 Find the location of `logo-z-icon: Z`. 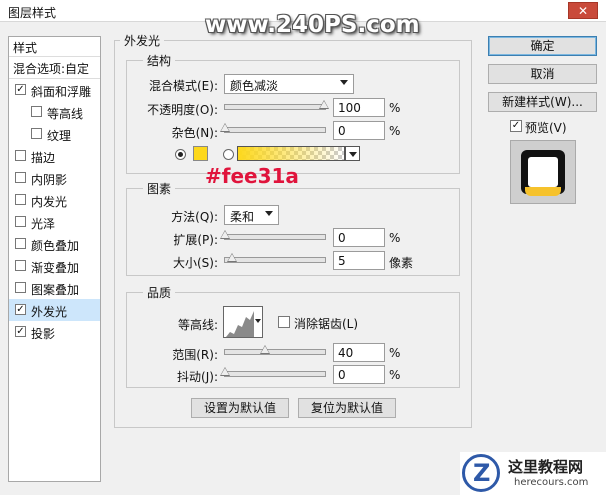

logo-z-icon: Z is located at coordinates (481, 473).